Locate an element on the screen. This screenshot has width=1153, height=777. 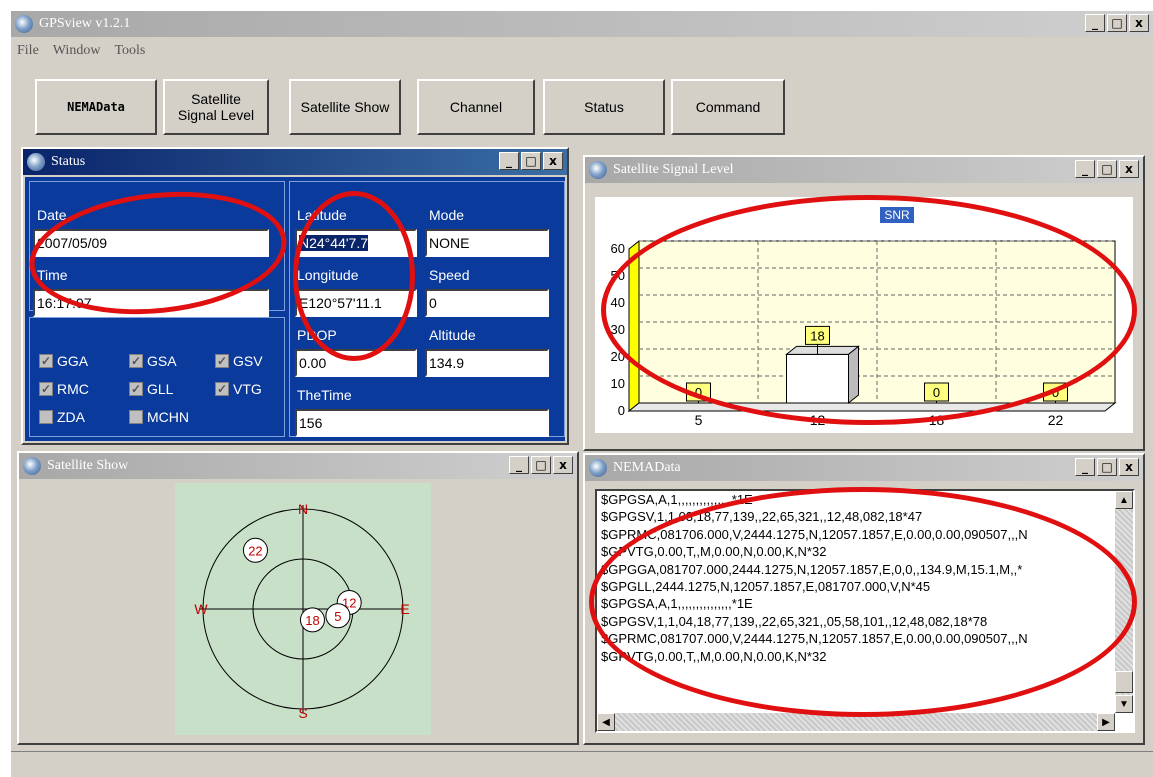
mode-field: NONE is located at coordinates (487, 243).